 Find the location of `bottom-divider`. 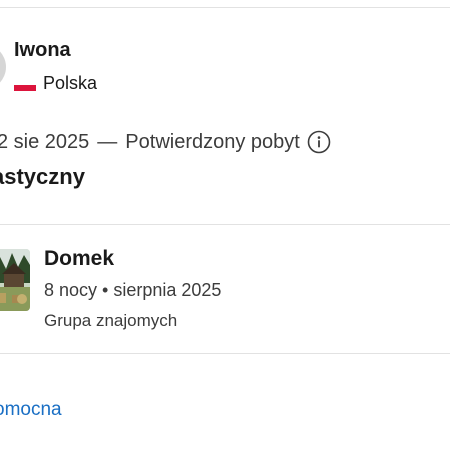

bottom-divider is located at coordinates (225, 353).